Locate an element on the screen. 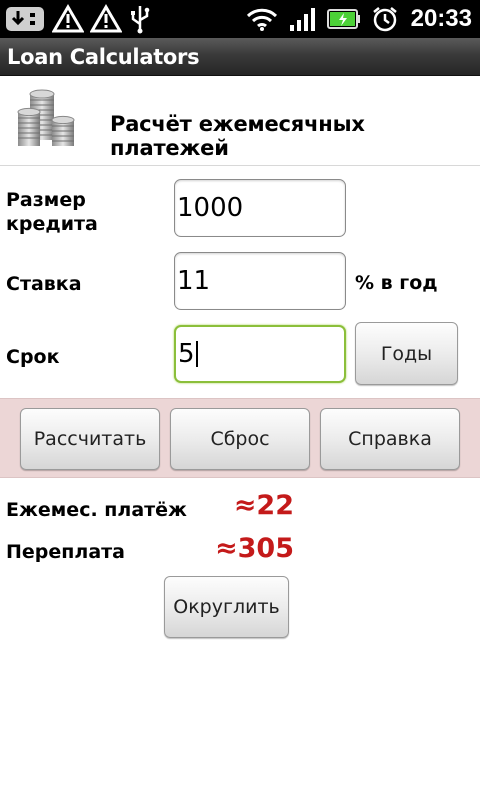 The image size is (480, 800). battery-charging-icon is located at coordinates (343, 19).